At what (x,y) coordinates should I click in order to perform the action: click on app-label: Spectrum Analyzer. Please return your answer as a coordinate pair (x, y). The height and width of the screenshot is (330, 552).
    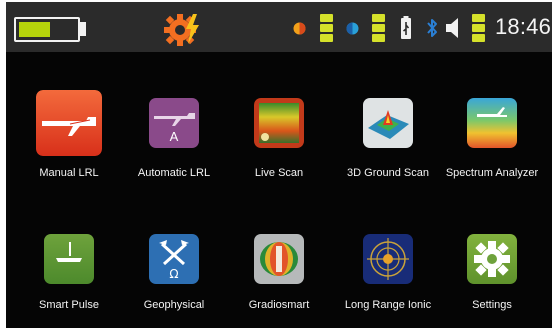
    Looking at the image, I should click on (492, 173).